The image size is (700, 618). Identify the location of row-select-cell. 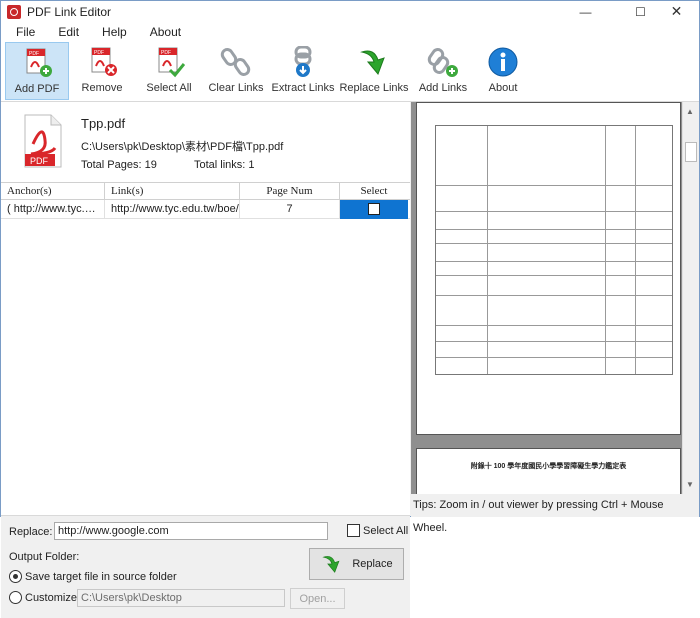
(374, 209).